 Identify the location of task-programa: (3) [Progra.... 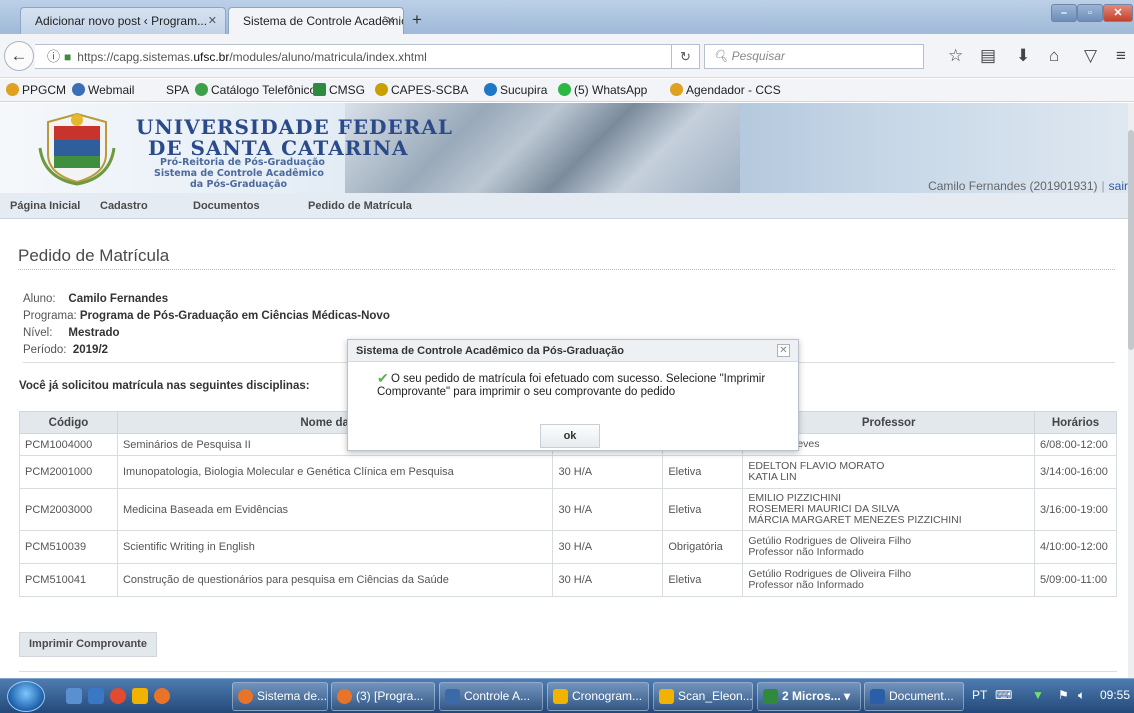
(383, 696).